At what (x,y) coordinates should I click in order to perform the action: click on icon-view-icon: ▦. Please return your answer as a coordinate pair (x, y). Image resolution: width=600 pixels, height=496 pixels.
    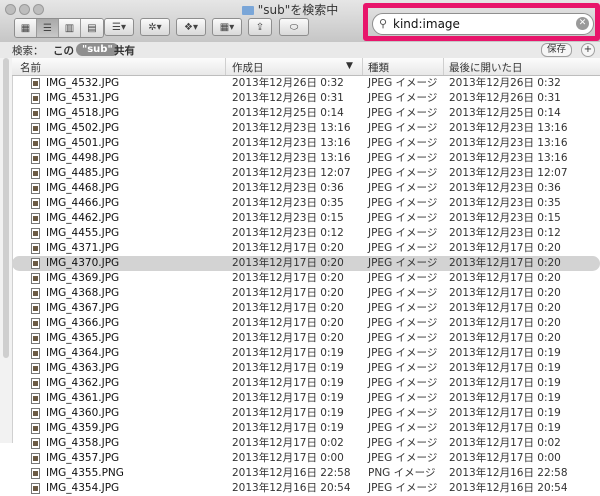
    Looking at the image, I should click on (26, 28).